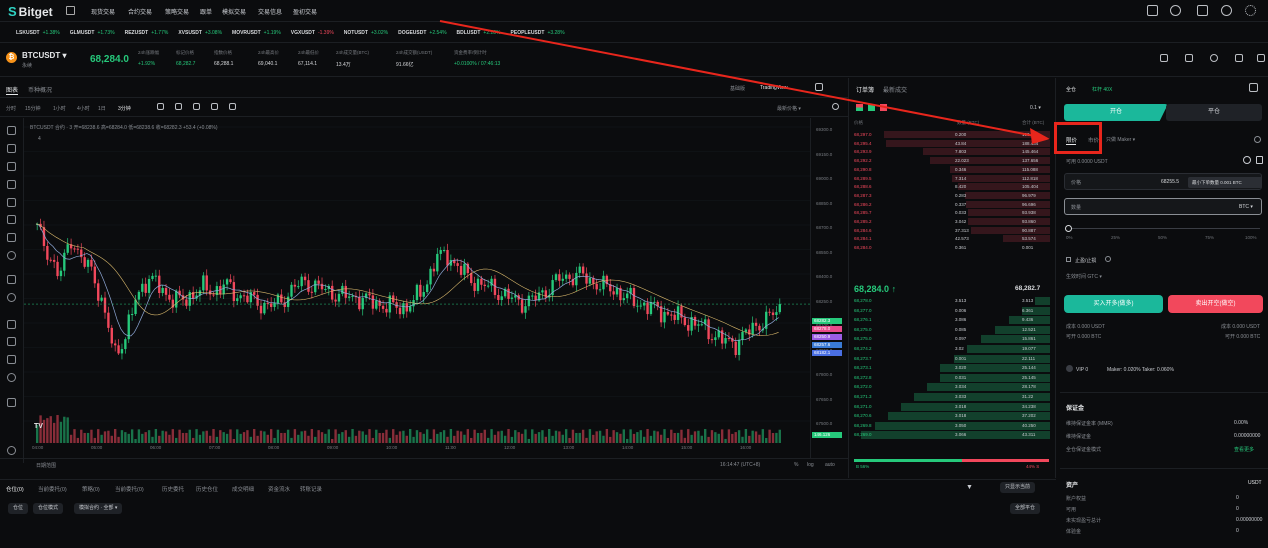 This screenshot has width=1268, height=548. Describe the element at coordinates (863, 247) in the screenshot. I see `ask-price: 68,284.0` at that location.